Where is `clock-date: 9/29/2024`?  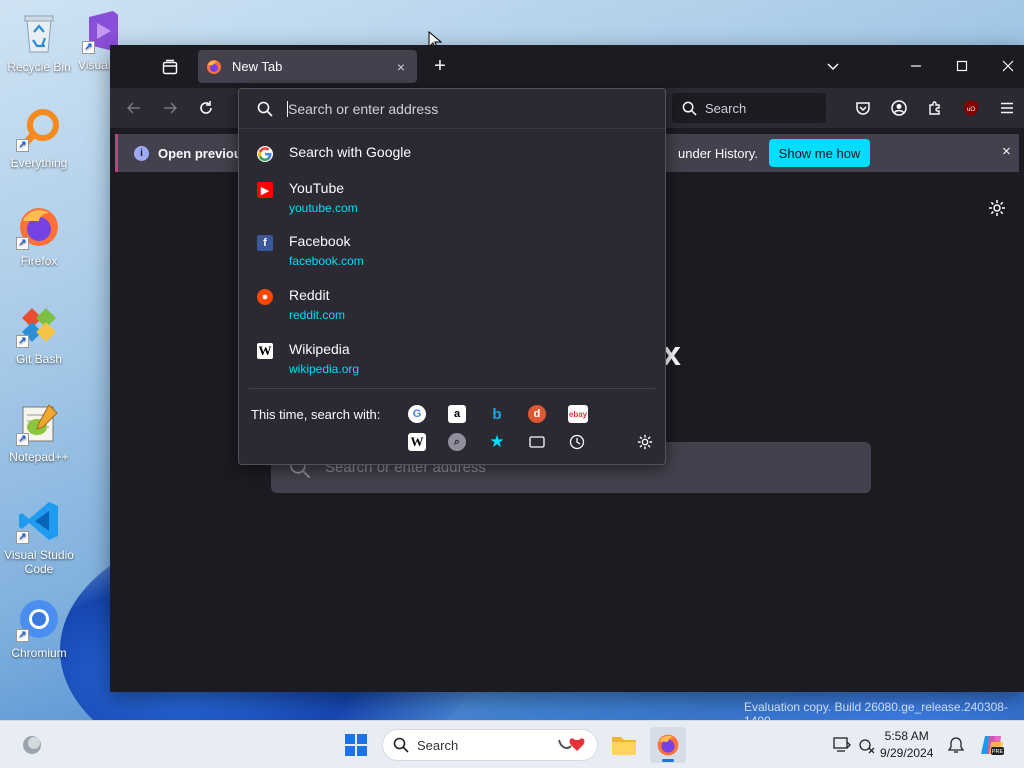
clock-date: 9/29/2024 is located at coordinates (907, 753).